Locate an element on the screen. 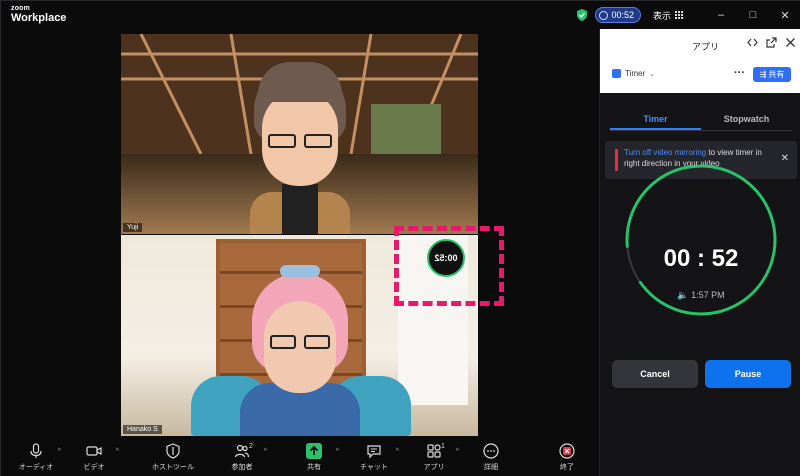 This screenshot has width=800, height=476. host-tools-button: ホストツール is located at coordinates (173, 457).